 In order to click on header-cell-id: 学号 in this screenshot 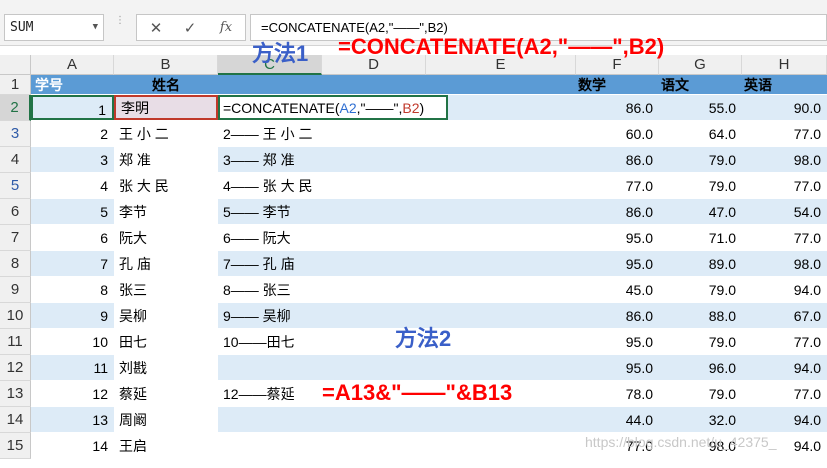, I will do `click(72, 84)`.